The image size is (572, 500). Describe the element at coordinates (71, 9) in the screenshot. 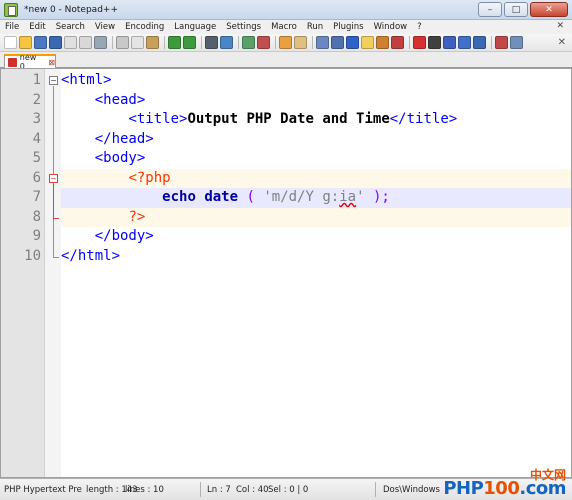

I see `window-title: *new 0 - Notepad++` at that location.